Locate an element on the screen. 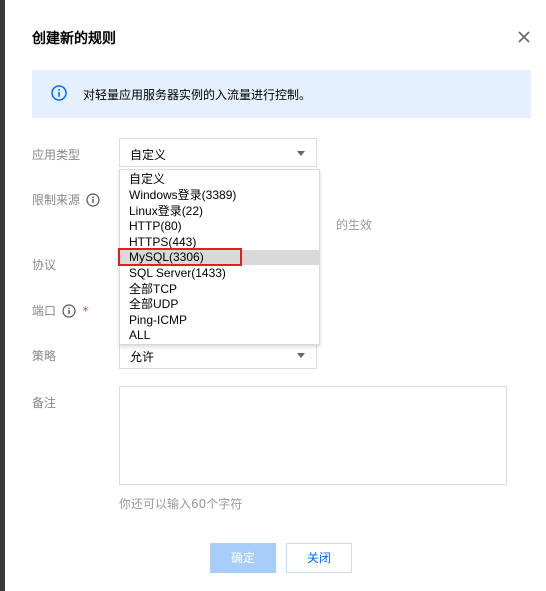 This screenshot has height=591, width=546. close-button: 关闭 is located at coordinates (319, 558).